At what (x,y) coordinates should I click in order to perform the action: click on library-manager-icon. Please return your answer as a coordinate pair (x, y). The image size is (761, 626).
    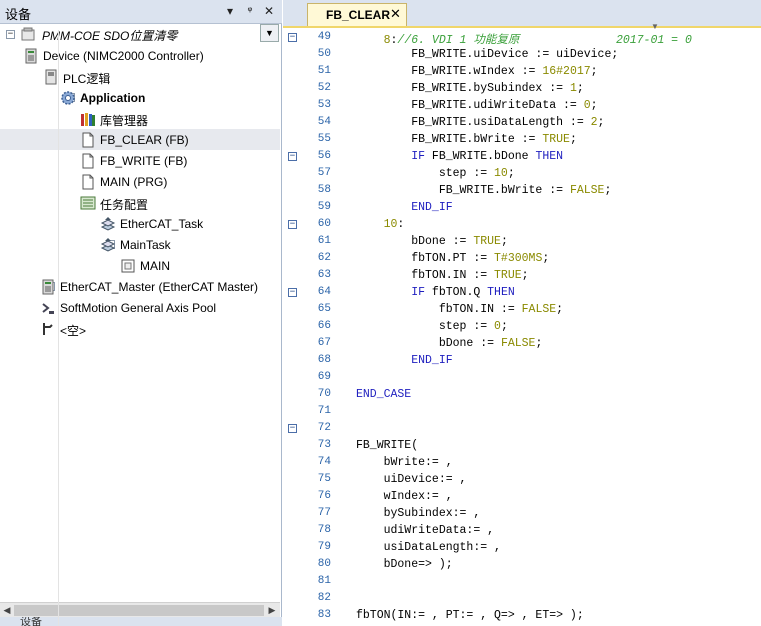
    Looking at the image, I should click on (88, 119).